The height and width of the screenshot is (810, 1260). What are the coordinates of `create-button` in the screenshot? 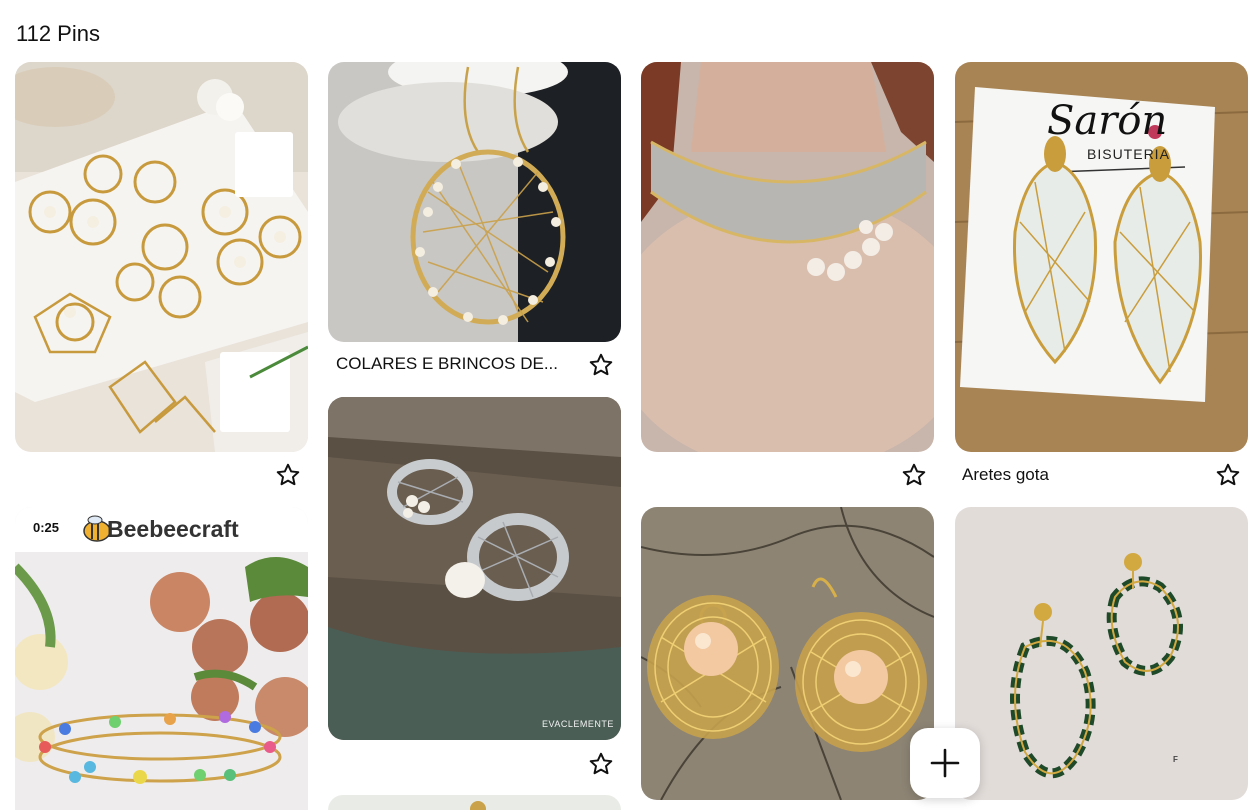 It's located at (945, 763).